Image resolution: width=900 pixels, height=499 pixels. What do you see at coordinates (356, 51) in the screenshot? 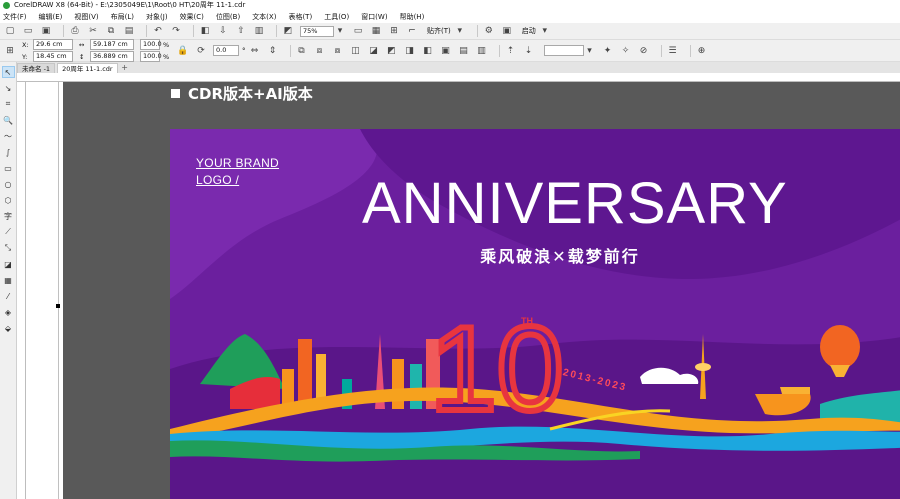
I see `combine-icon: ◫` at bounding box center [356, 51].